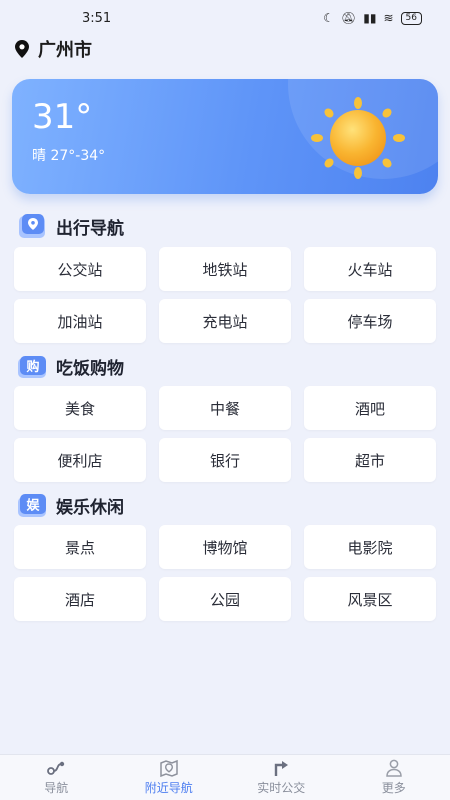 The image size is (450, 800). What do you see at coordinates (225, 460) in the screenshot?
I see `category-button-bank: 银行` at bounding box center [225, 460].